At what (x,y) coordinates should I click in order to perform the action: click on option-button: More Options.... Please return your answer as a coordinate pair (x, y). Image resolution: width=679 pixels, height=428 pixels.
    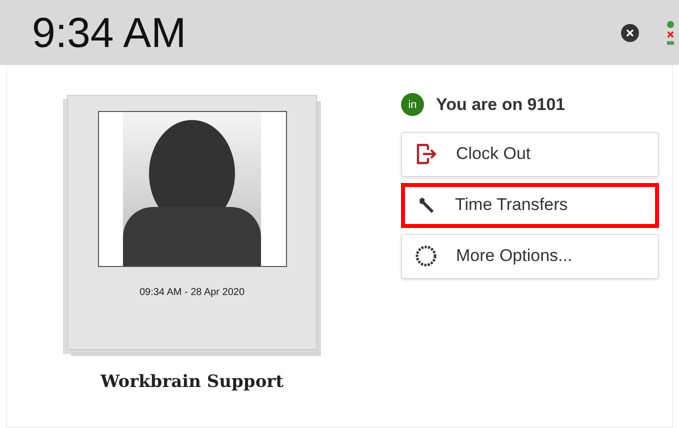
    Looking at the image, I should click on (530, 256).